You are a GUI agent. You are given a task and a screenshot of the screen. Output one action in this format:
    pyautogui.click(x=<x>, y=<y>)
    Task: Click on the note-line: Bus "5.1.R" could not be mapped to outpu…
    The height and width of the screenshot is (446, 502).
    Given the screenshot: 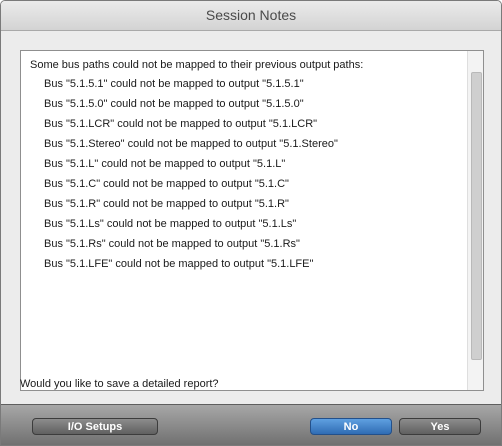 What is the action you would take?
    pyautogui.click(x=166, y=204)
    